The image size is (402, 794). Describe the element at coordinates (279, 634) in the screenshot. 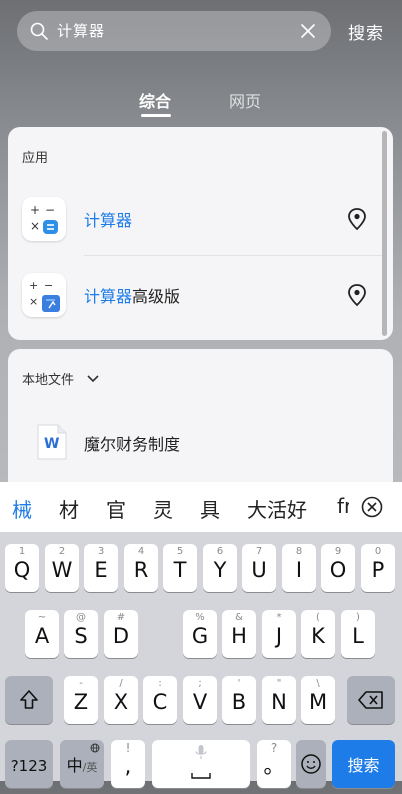

I see `key-j: * J` at that location.